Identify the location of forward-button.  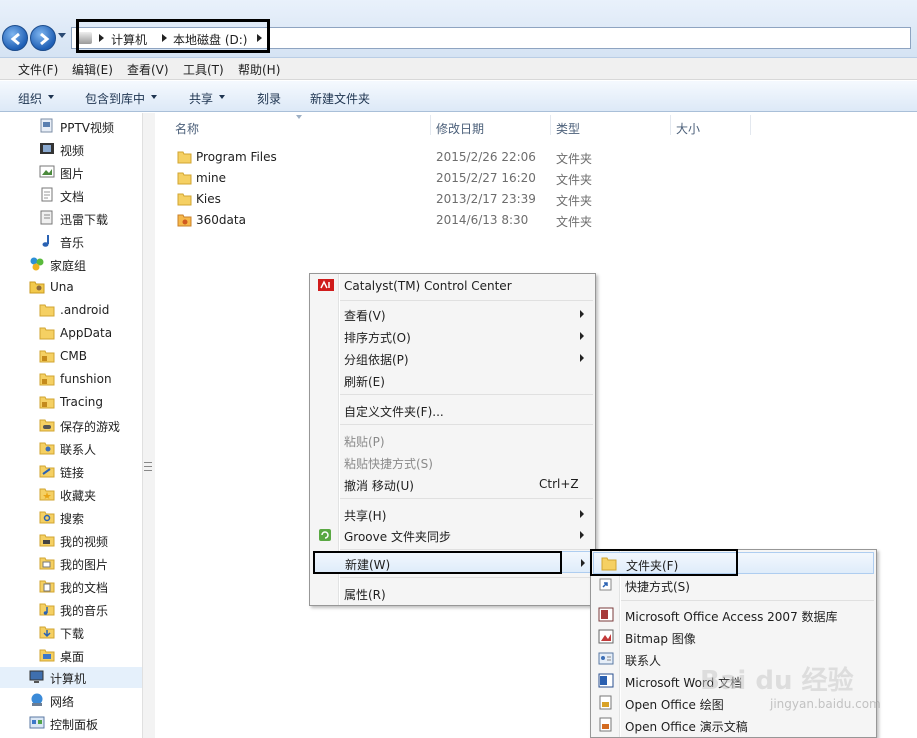
(43, 38).